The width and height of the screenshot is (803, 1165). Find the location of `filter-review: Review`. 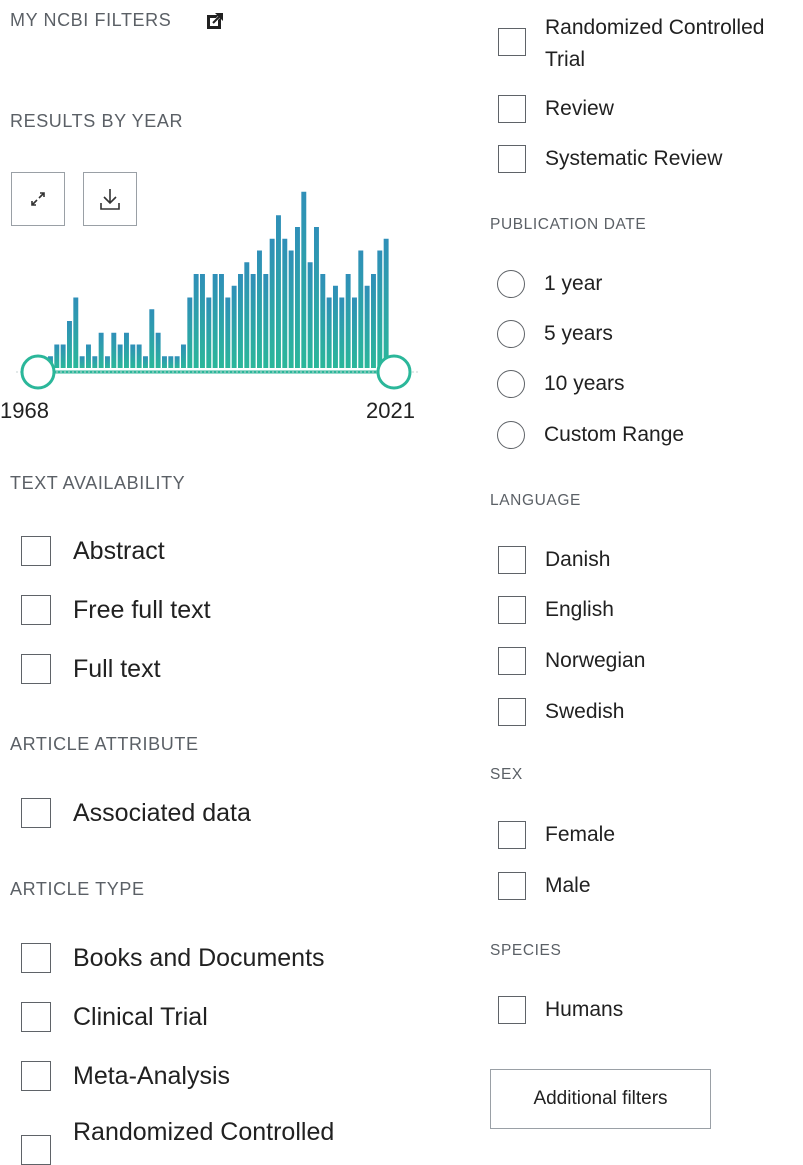

filter-review: Review is located at coordinates (547, 109).